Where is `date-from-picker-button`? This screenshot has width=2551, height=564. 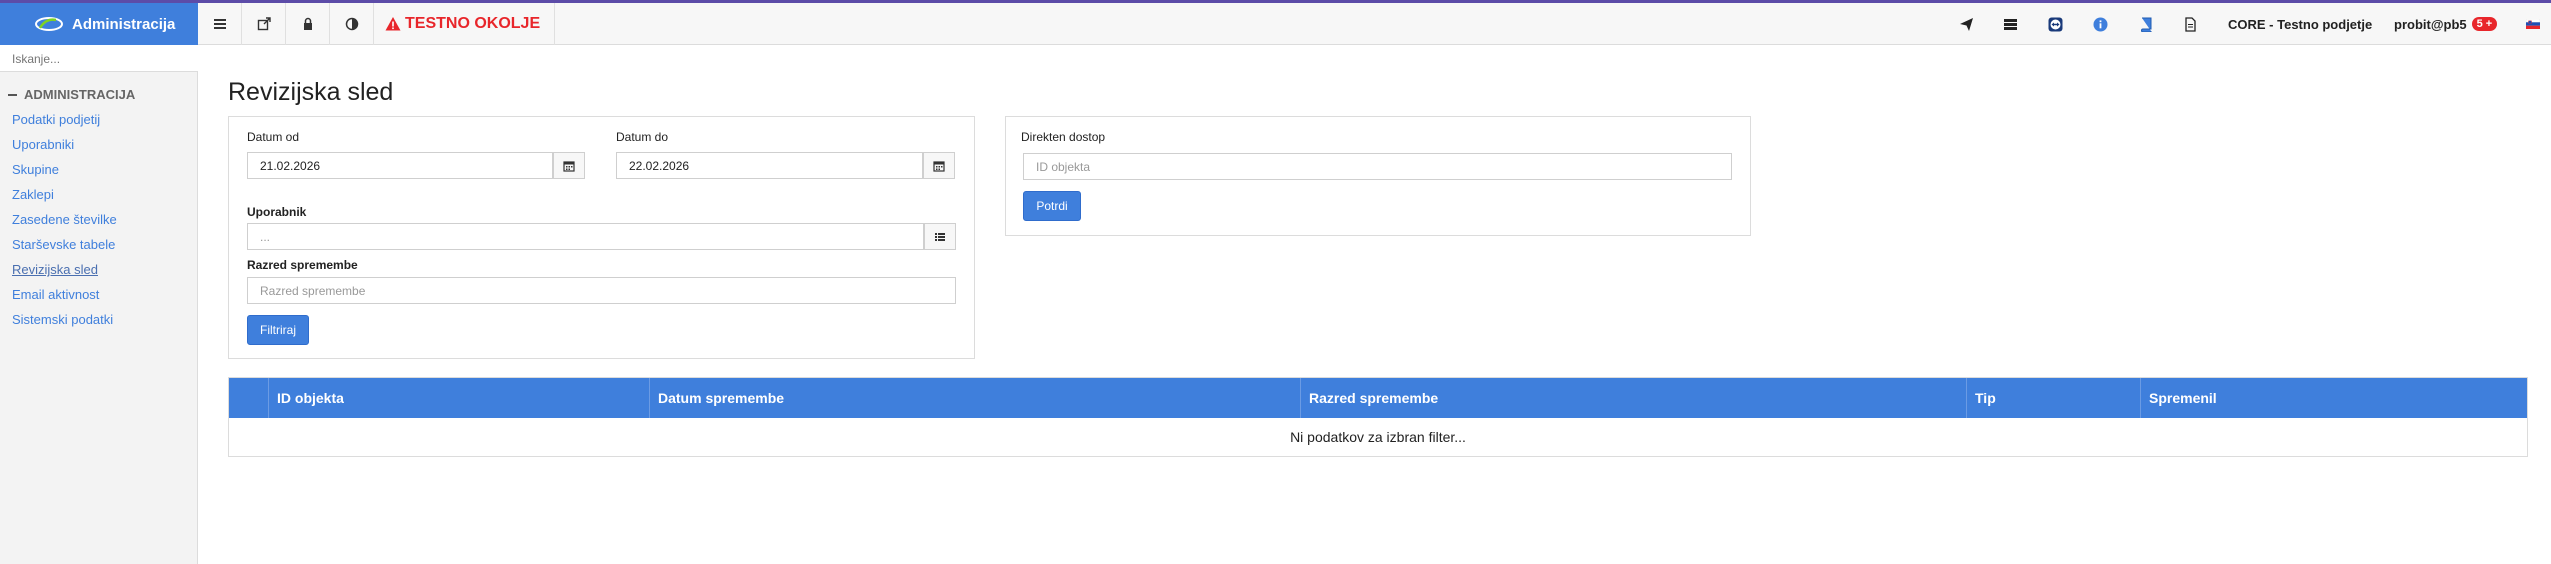
date-from-picker-button is located at coordinates (569, 165).